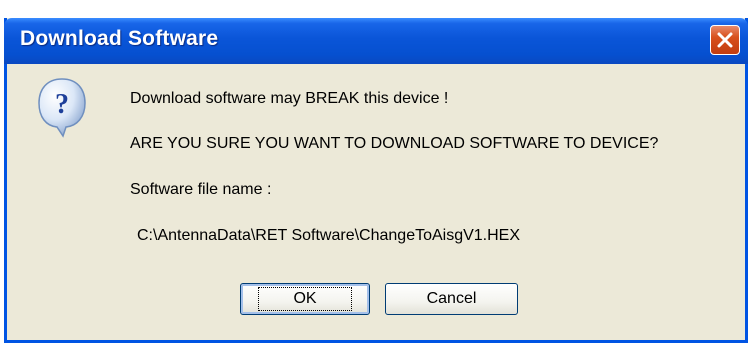 The height and width of the screenshot is (343, 752). Describe the element at coordinates (376, 41) in the screenshot. I see `title-bar: Download Software` at that location.